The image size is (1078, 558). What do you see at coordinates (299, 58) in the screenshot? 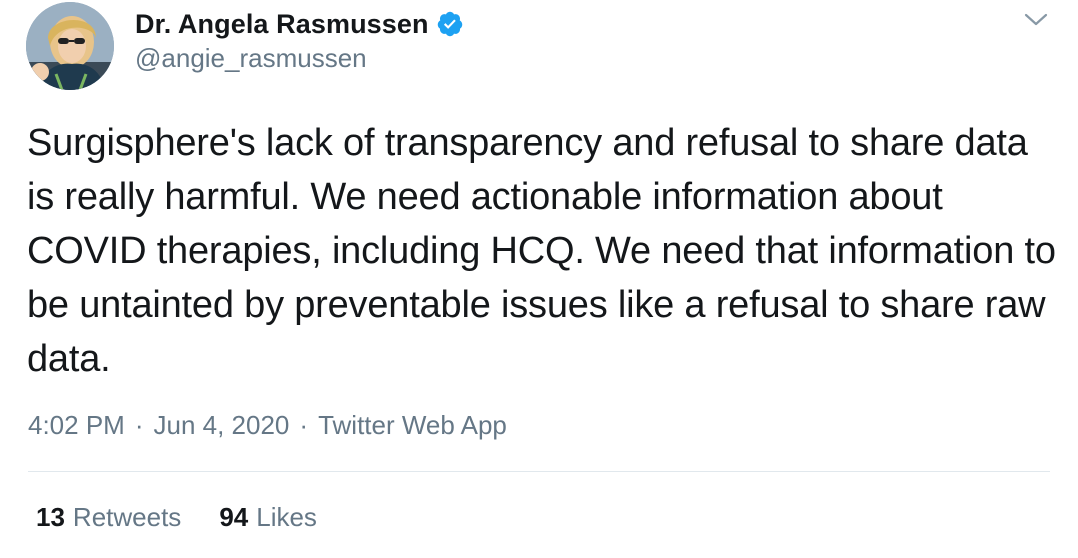
I see `user-handle: @angie_rasmussen` at bounding box center [299, 58].